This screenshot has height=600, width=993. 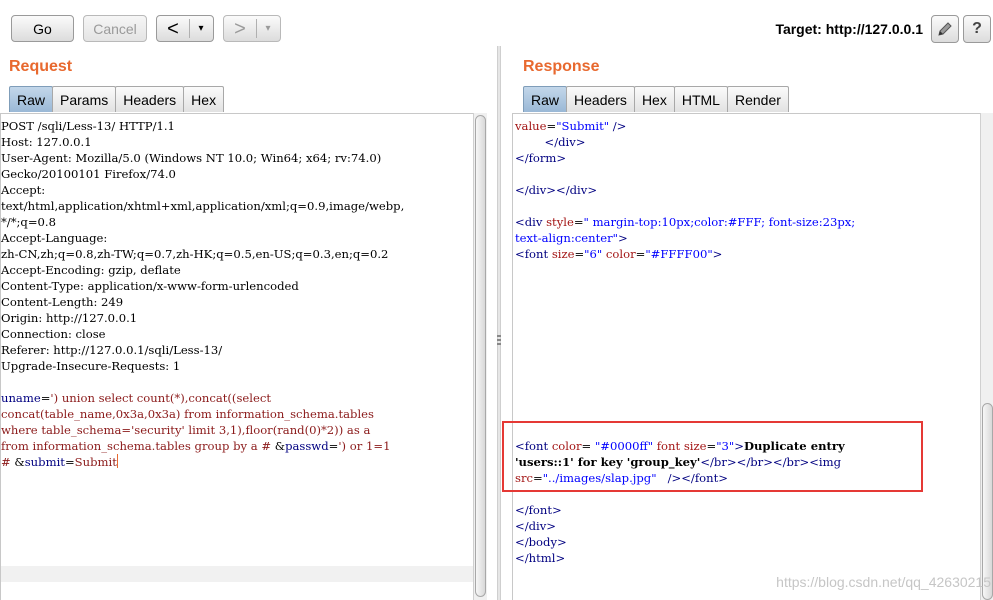 What do you see at coordinates (173, 28) in the screenshot?
I see `back-arrow-icon: <` at bounding box center [173, 28].